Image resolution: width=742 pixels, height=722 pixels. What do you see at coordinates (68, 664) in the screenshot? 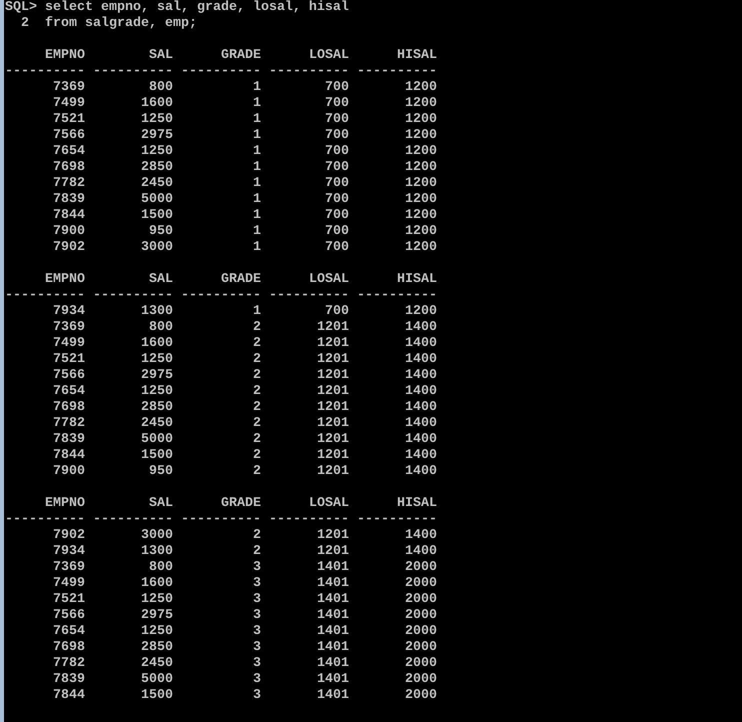
I see `table-cell-text: 7782` at bounding box center [68, 664].